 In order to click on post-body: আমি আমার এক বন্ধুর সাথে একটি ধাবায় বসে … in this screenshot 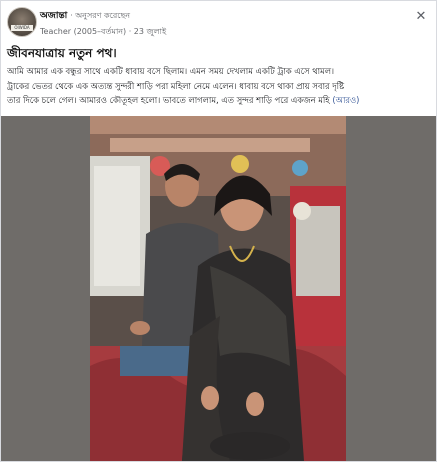, I will do `click(219, 86)`.